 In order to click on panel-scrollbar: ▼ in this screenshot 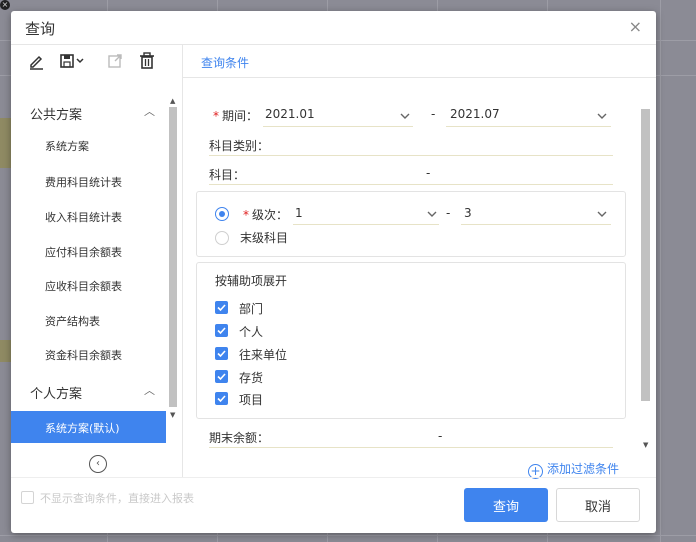, I will do `click(645, 276)`.